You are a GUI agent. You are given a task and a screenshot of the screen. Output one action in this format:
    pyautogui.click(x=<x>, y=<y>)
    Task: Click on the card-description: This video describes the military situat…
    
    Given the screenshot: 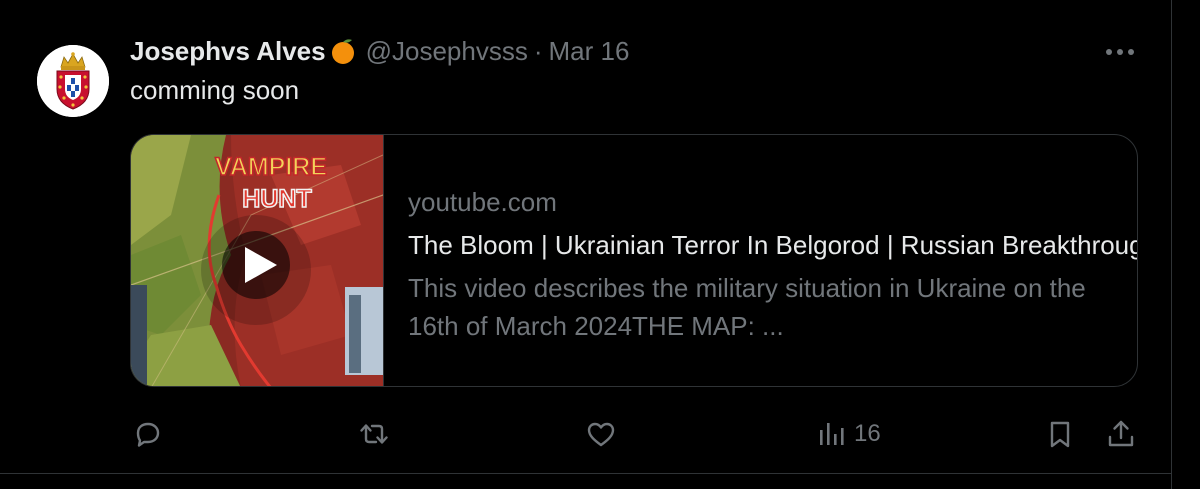 What is the action you would take?
    pyautogui.click(x=747, y=307)
    